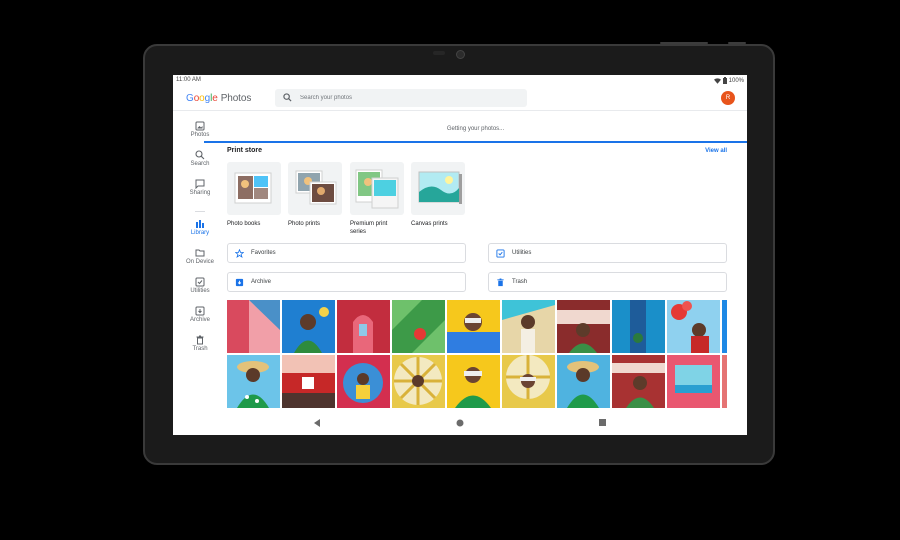 This screenshot has width=900, height=540. I want to click on nav-item-library: Library, so click(200, 232).